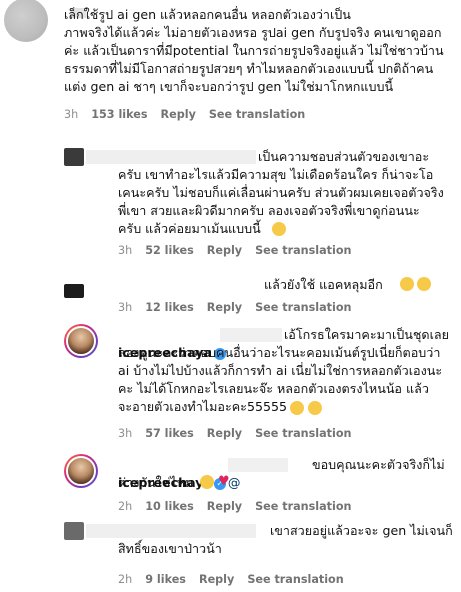 The image size is (461, 592). I want to click on comment-4-meta: 3h 57 likes Reply See translation, so click(234, 433).